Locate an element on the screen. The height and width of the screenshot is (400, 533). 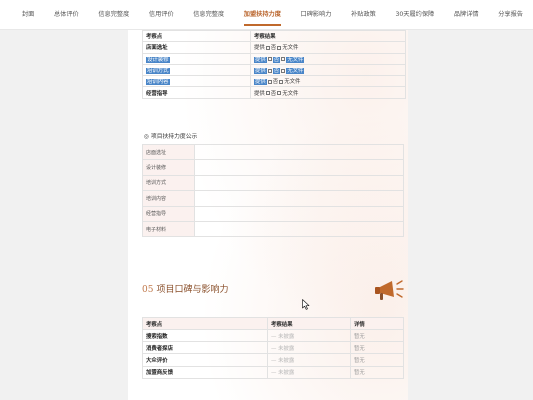
table-row: 消费者探店 — 未披露 暂无 is located at coordinates (273, 348).